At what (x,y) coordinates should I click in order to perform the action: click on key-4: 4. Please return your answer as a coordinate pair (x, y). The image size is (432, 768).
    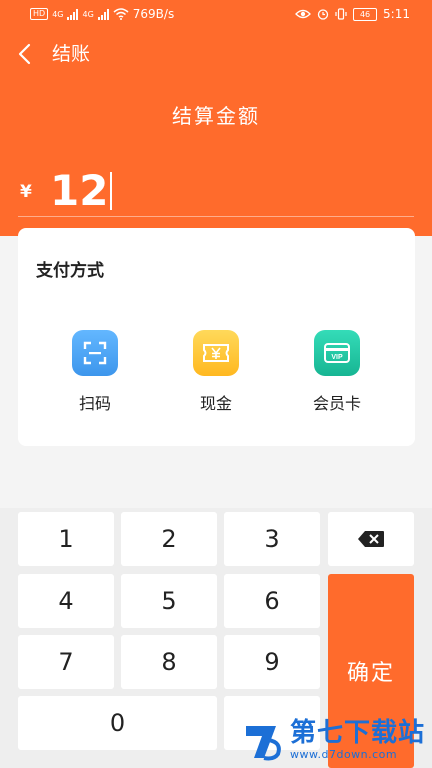
    Looking at the image, I should click on (66, 601).